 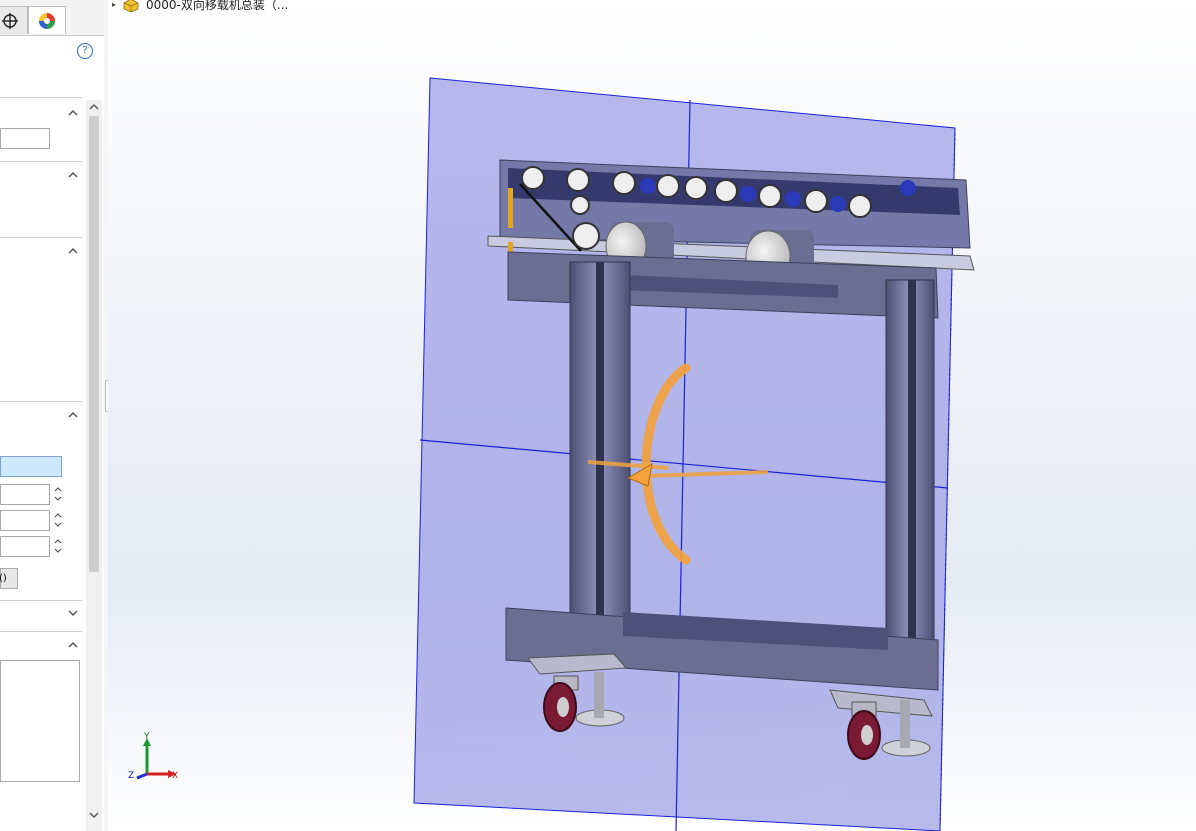 What do you see at coordinates (9, 578) in the screenshot?
I see `small-button: ()` at bounding box center [9, 578].